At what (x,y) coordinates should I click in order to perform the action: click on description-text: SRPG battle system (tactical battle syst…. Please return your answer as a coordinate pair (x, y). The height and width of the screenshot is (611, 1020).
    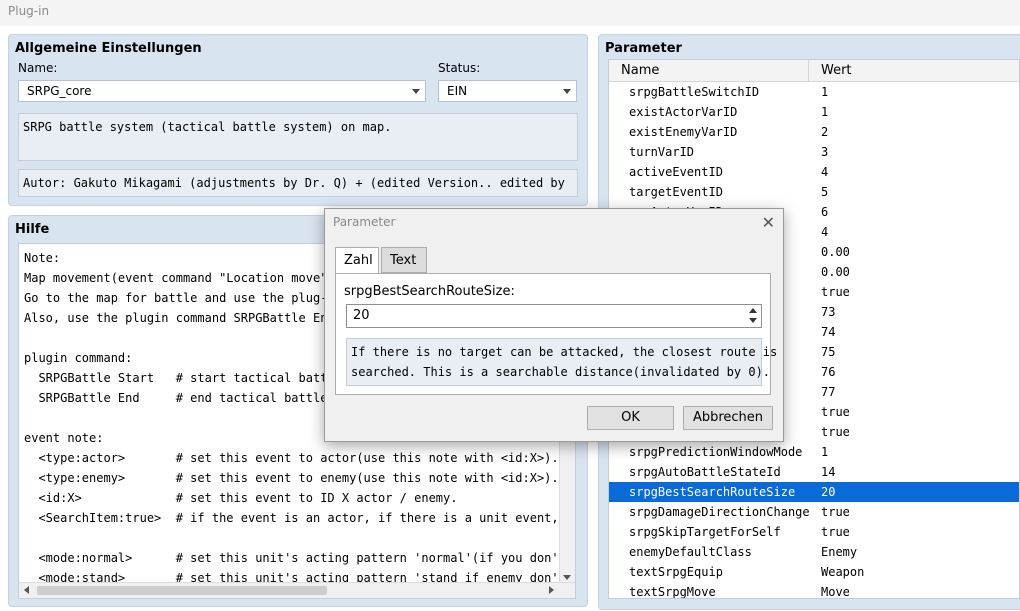
    Looking at the image, I should click on (207, 127).